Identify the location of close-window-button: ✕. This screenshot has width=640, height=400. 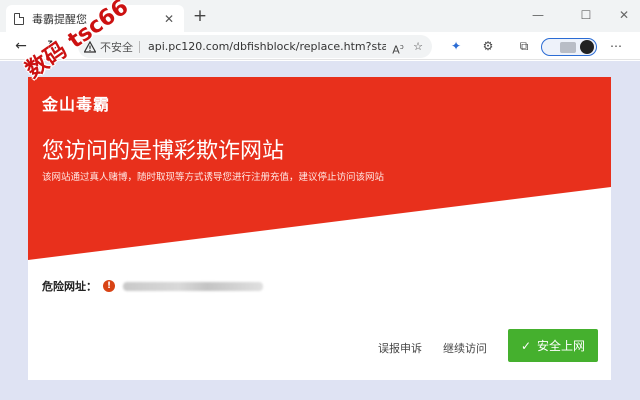
(624, 15).